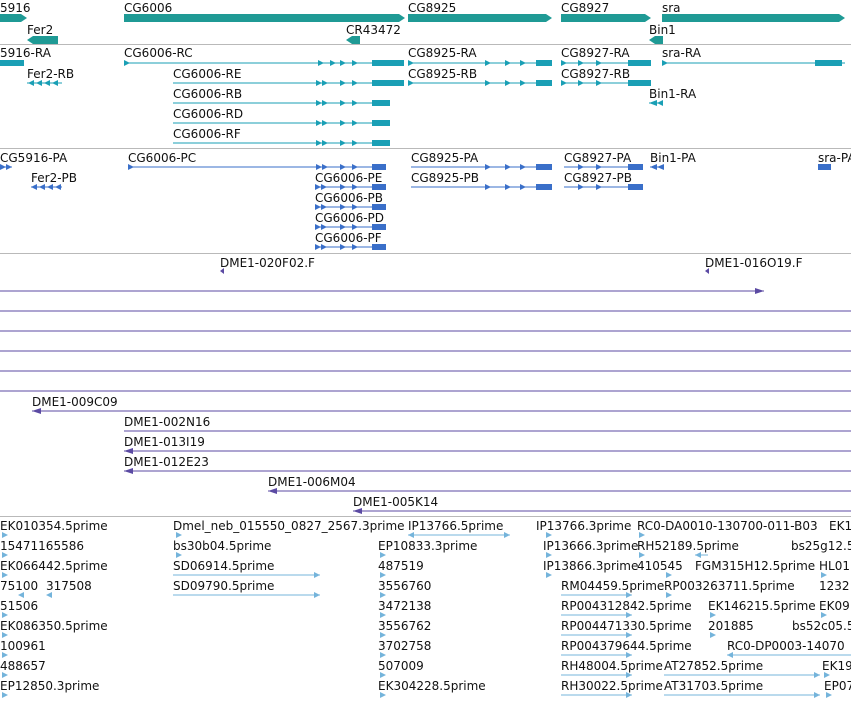 The width and height of the screenshot is (851, 701). Describe the element at coordinates (834, 606) in the screenshot. I see `est-label: EK09` at that location.